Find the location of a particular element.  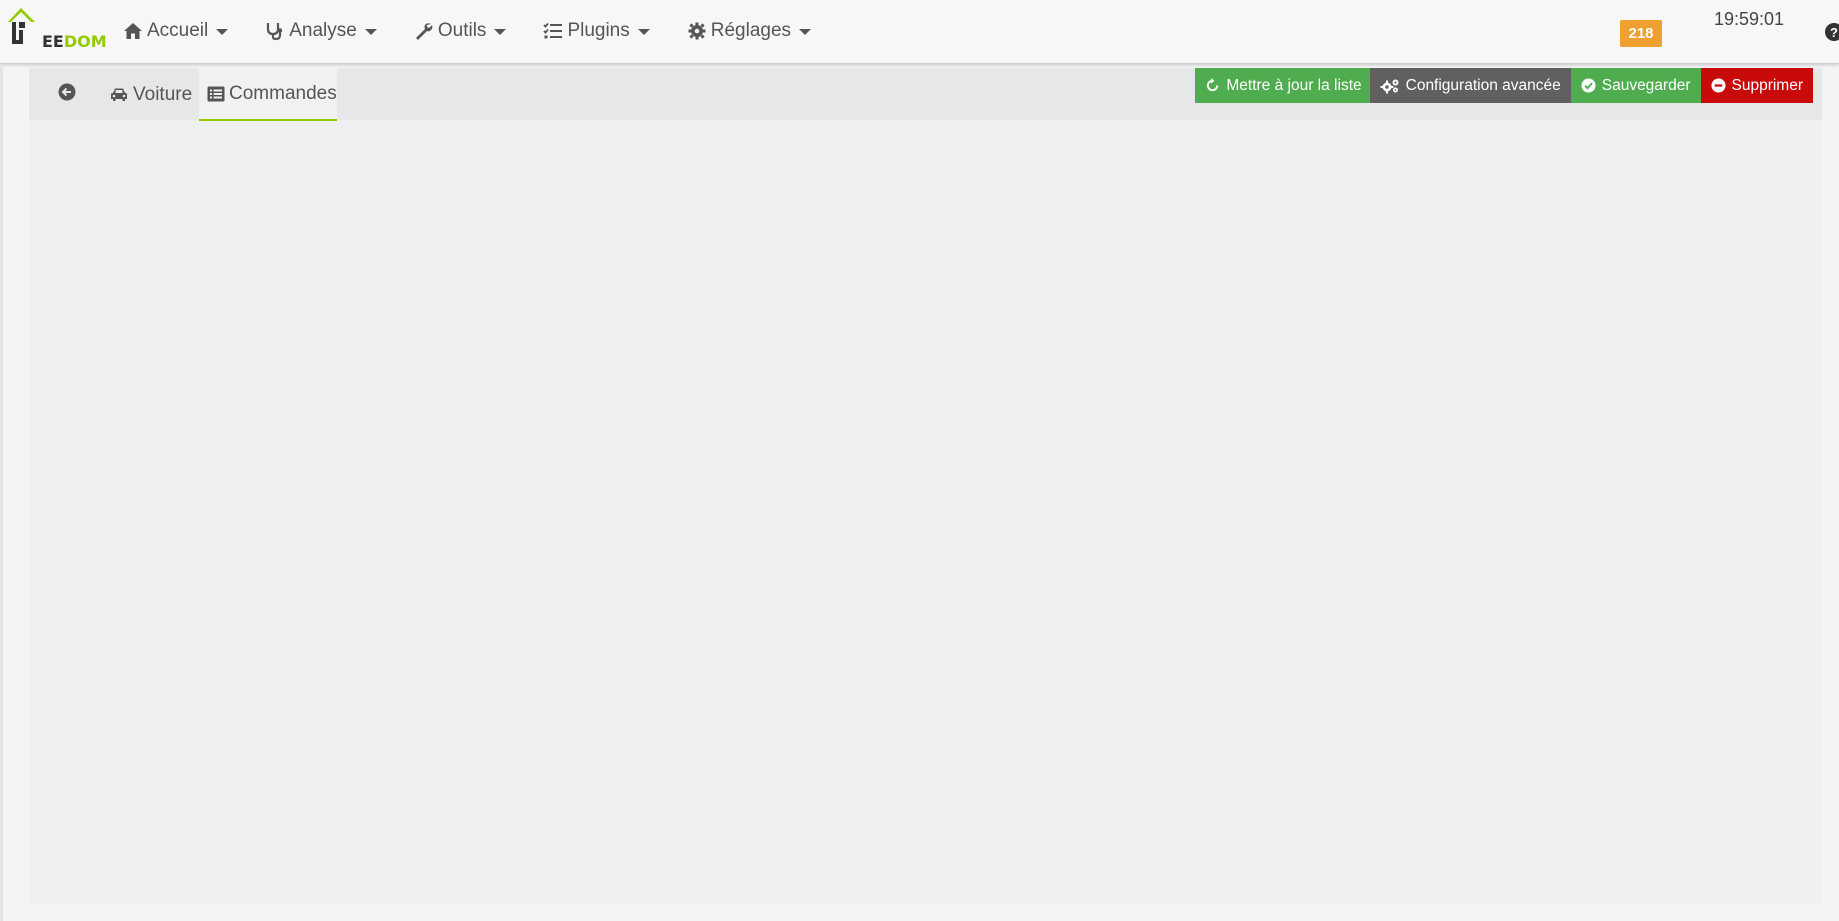

menu-reglages-label: Réglages is located at coordinates (751, 30).